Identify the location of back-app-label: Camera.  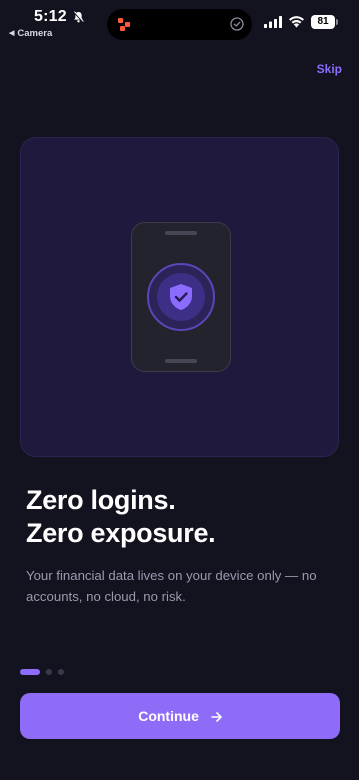
(35, 33).